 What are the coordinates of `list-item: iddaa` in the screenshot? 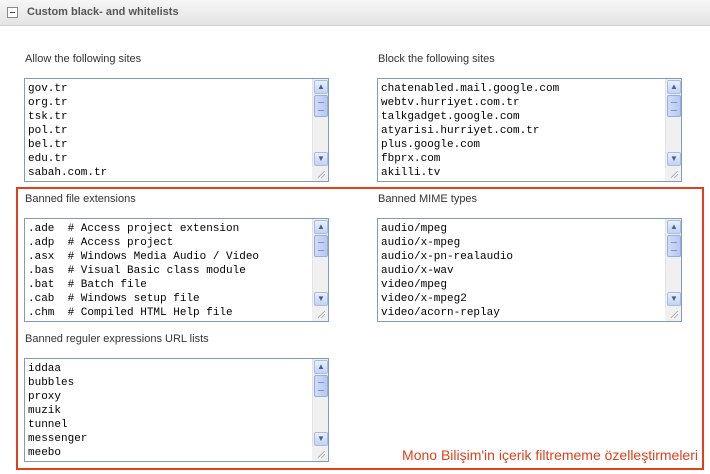 It's located at (45, 369).